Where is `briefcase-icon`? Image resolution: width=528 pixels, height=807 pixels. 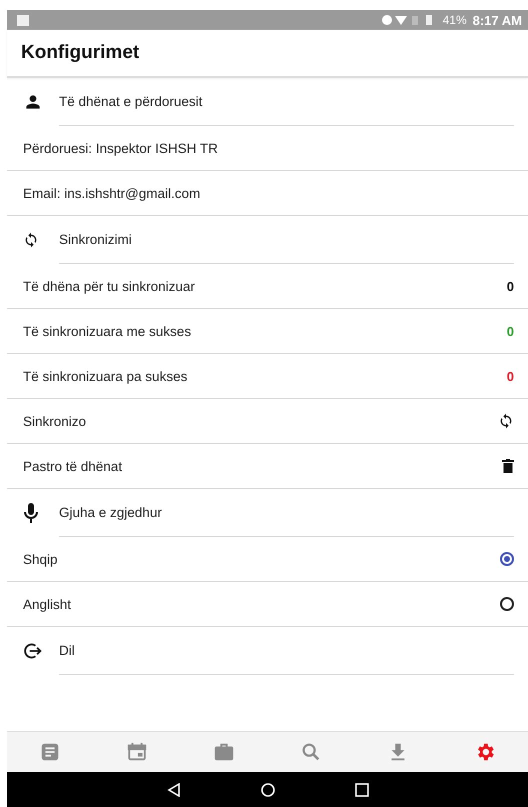 briefcase-icon is located at coordinates (224, 752).